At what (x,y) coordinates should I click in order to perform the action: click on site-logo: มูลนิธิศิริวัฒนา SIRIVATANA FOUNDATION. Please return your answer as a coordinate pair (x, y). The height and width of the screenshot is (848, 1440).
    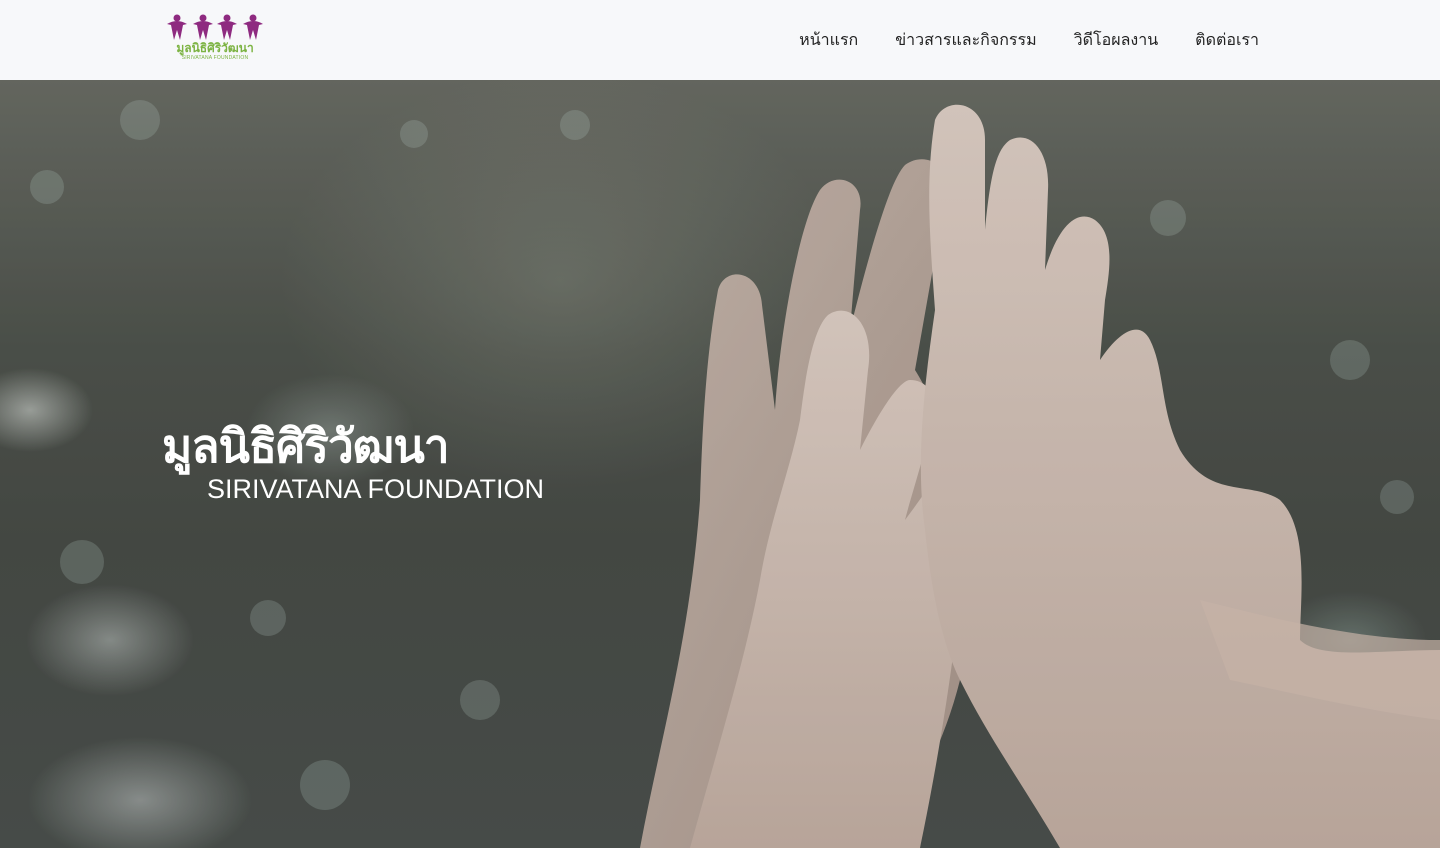
    Looking at the image, I should click on (215, 40).